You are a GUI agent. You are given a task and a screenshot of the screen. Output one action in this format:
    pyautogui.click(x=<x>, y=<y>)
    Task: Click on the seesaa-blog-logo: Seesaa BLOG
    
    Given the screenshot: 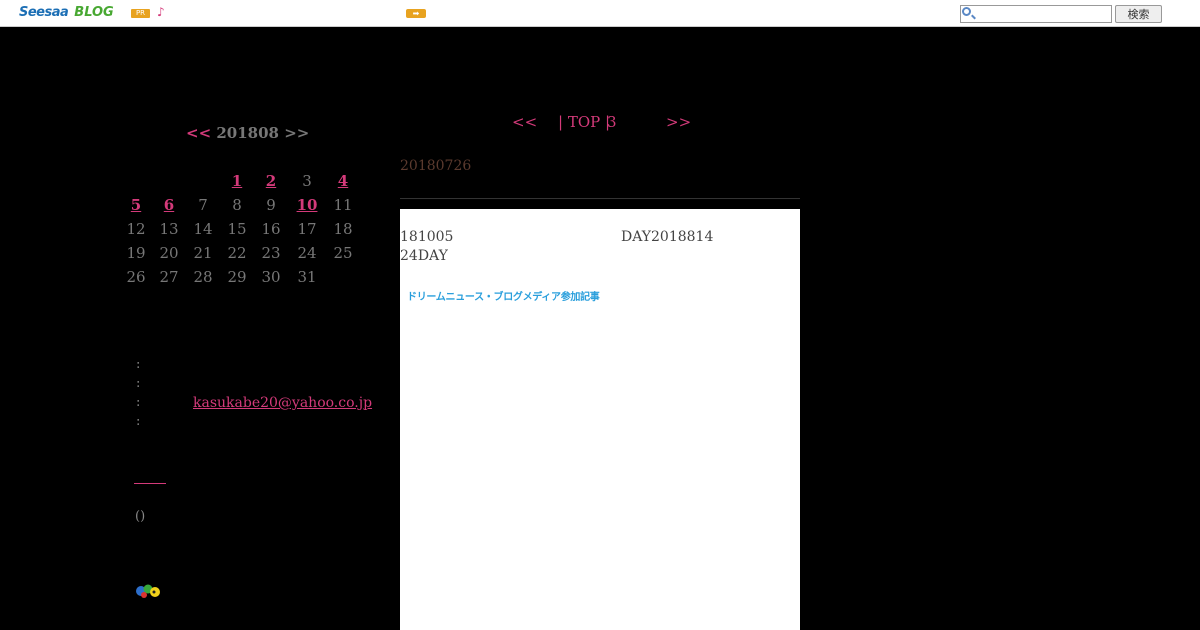 What is the action you would take?
    pyautogui.click(x=66, y=12)
    